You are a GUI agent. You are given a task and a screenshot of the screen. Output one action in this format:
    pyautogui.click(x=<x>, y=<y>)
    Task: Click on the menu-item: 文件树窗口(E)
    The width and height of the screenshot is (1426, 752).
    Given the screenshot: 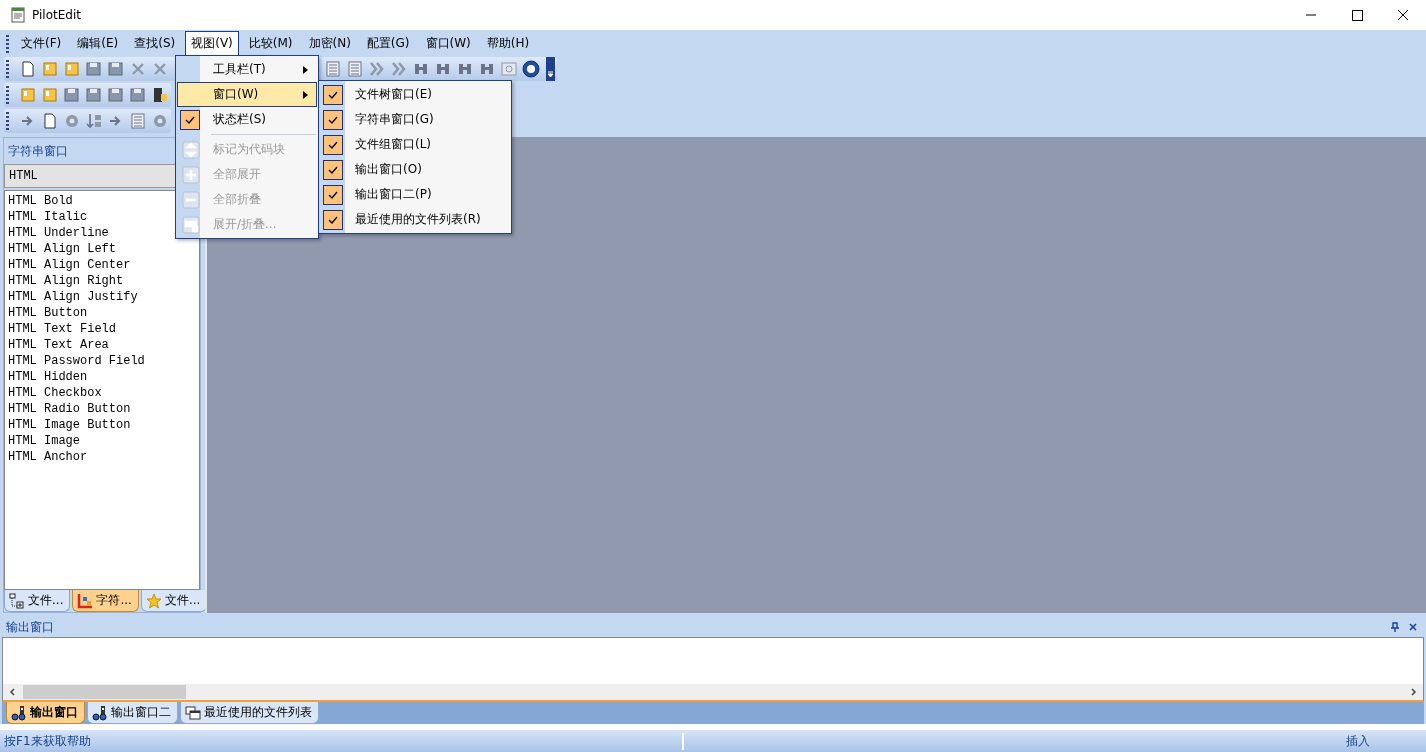 What is the action you would take?
    pyautogui.click(x=415, y=94)
    